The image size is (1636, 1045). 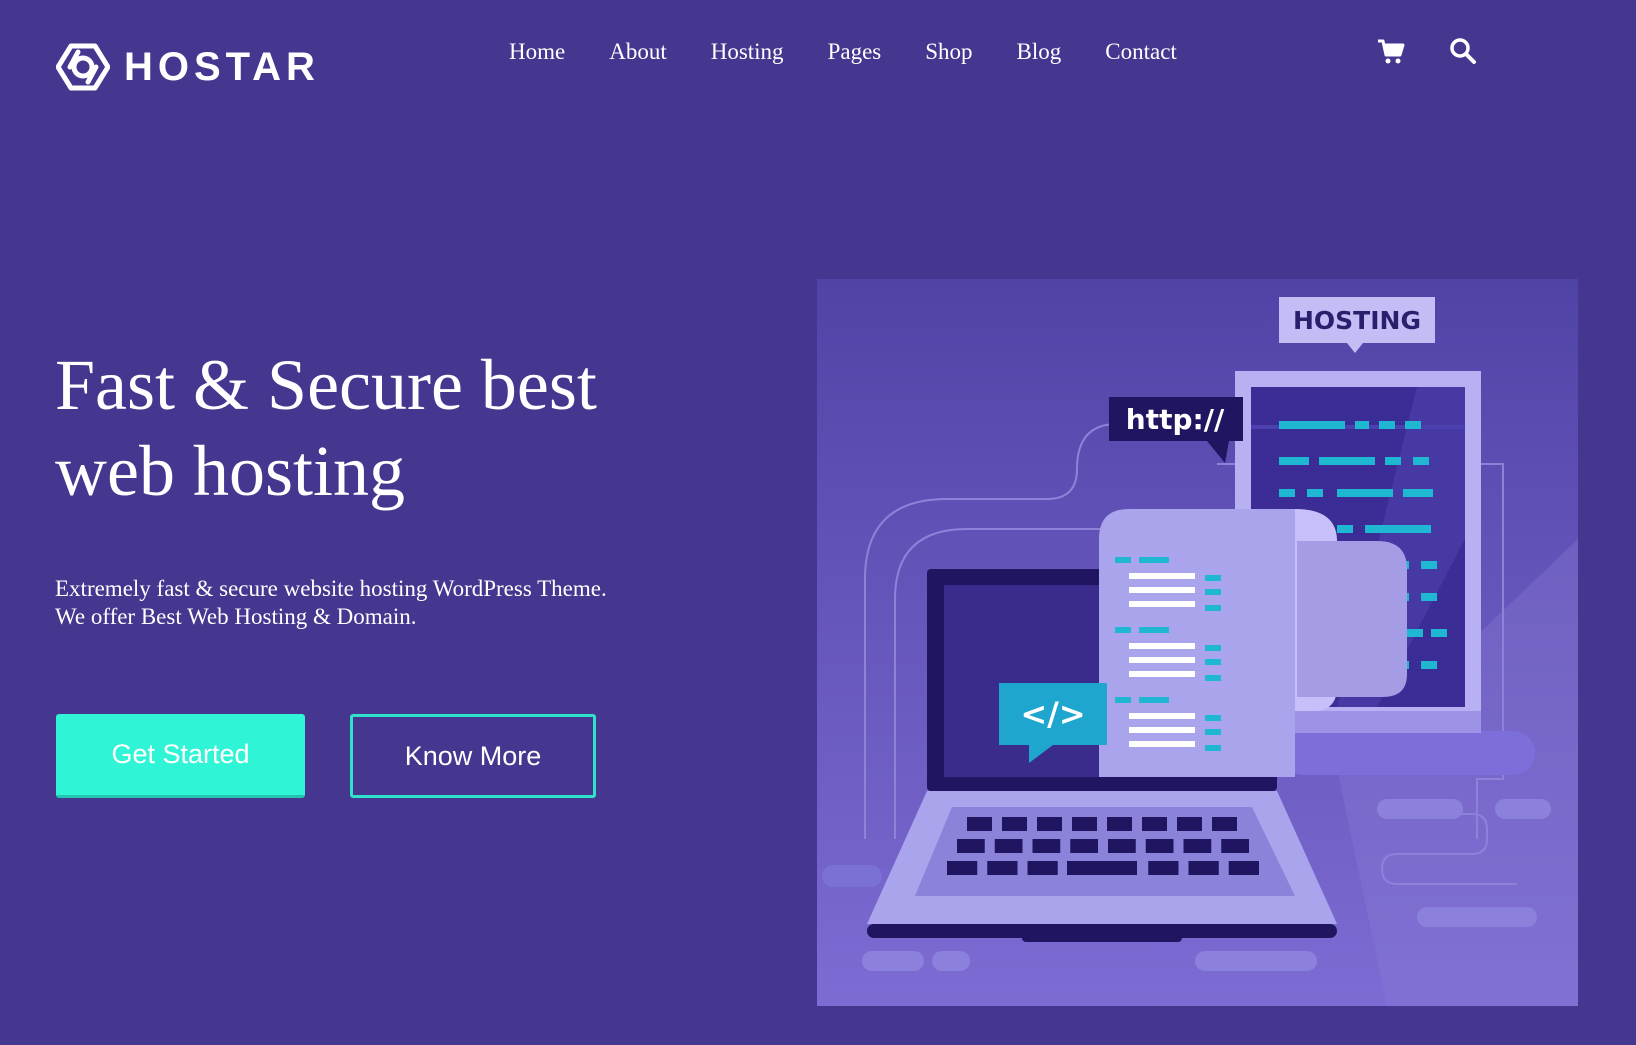 What do you see at coordinates (1102, 868) in the screenshot?
I see `keyboard-spacebar` at bounding box center [1102, 868].